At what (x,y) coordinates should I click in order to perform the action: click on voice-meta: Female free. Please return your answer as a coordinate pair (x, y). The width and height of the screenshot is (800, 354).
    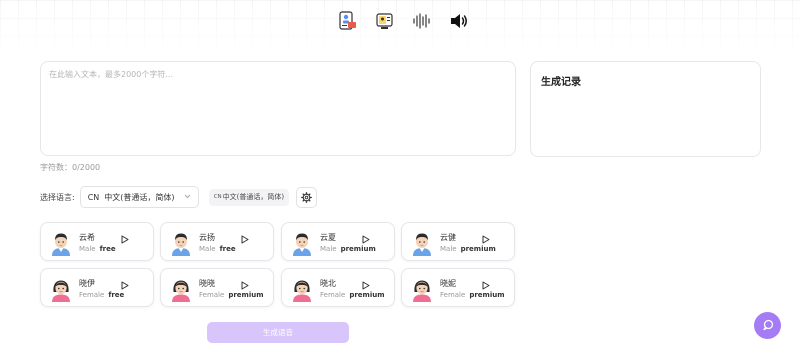
    Looking at the image, I should click on (101, 295).